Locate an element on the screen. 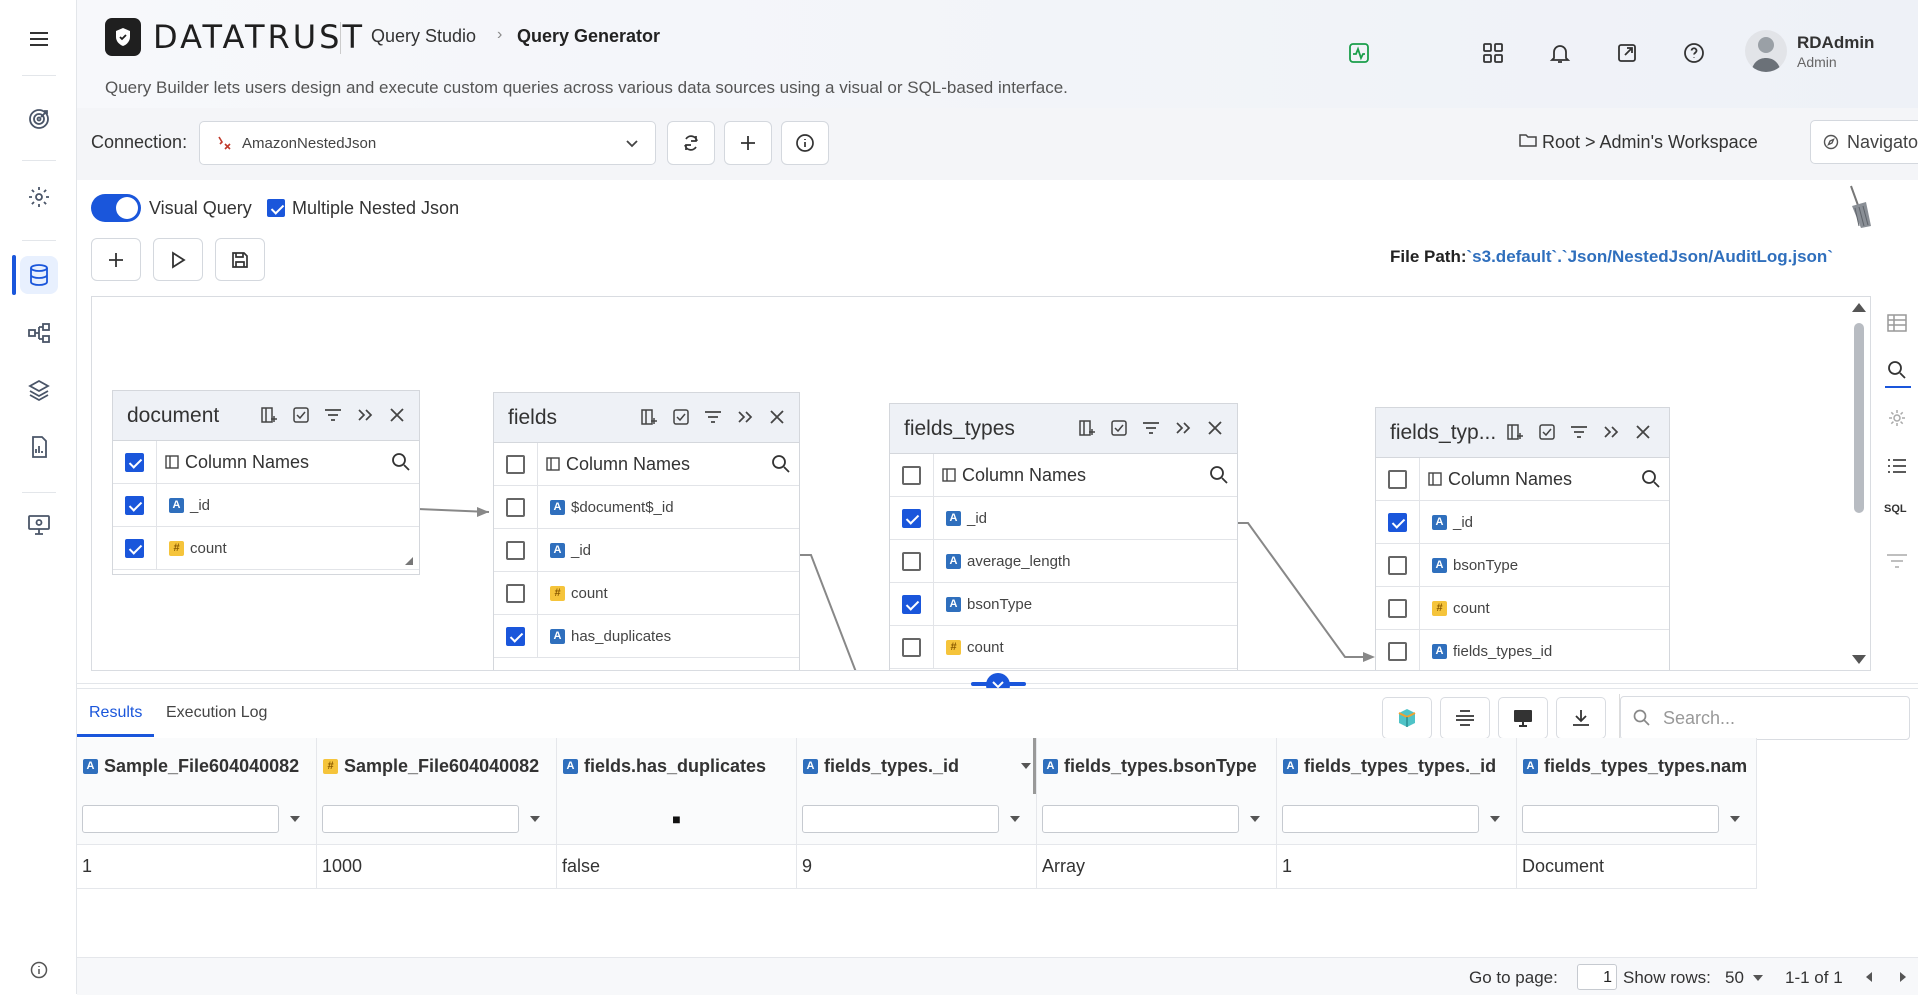 This screenshot has height=995, width=1918. table-cell: Array is located at coordinates (1157, 866).